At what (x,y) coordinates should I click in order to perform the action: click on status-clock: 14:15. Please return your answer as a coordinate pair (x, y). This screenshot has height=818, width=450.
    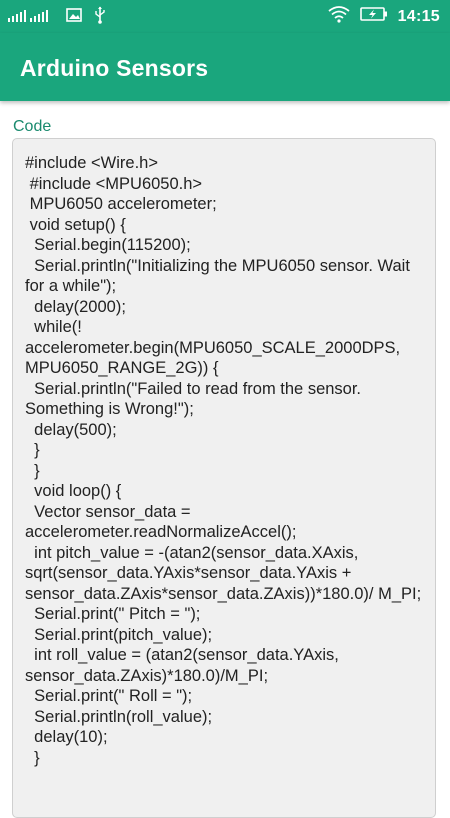
    Looking at the image, I should click on (418, 16).